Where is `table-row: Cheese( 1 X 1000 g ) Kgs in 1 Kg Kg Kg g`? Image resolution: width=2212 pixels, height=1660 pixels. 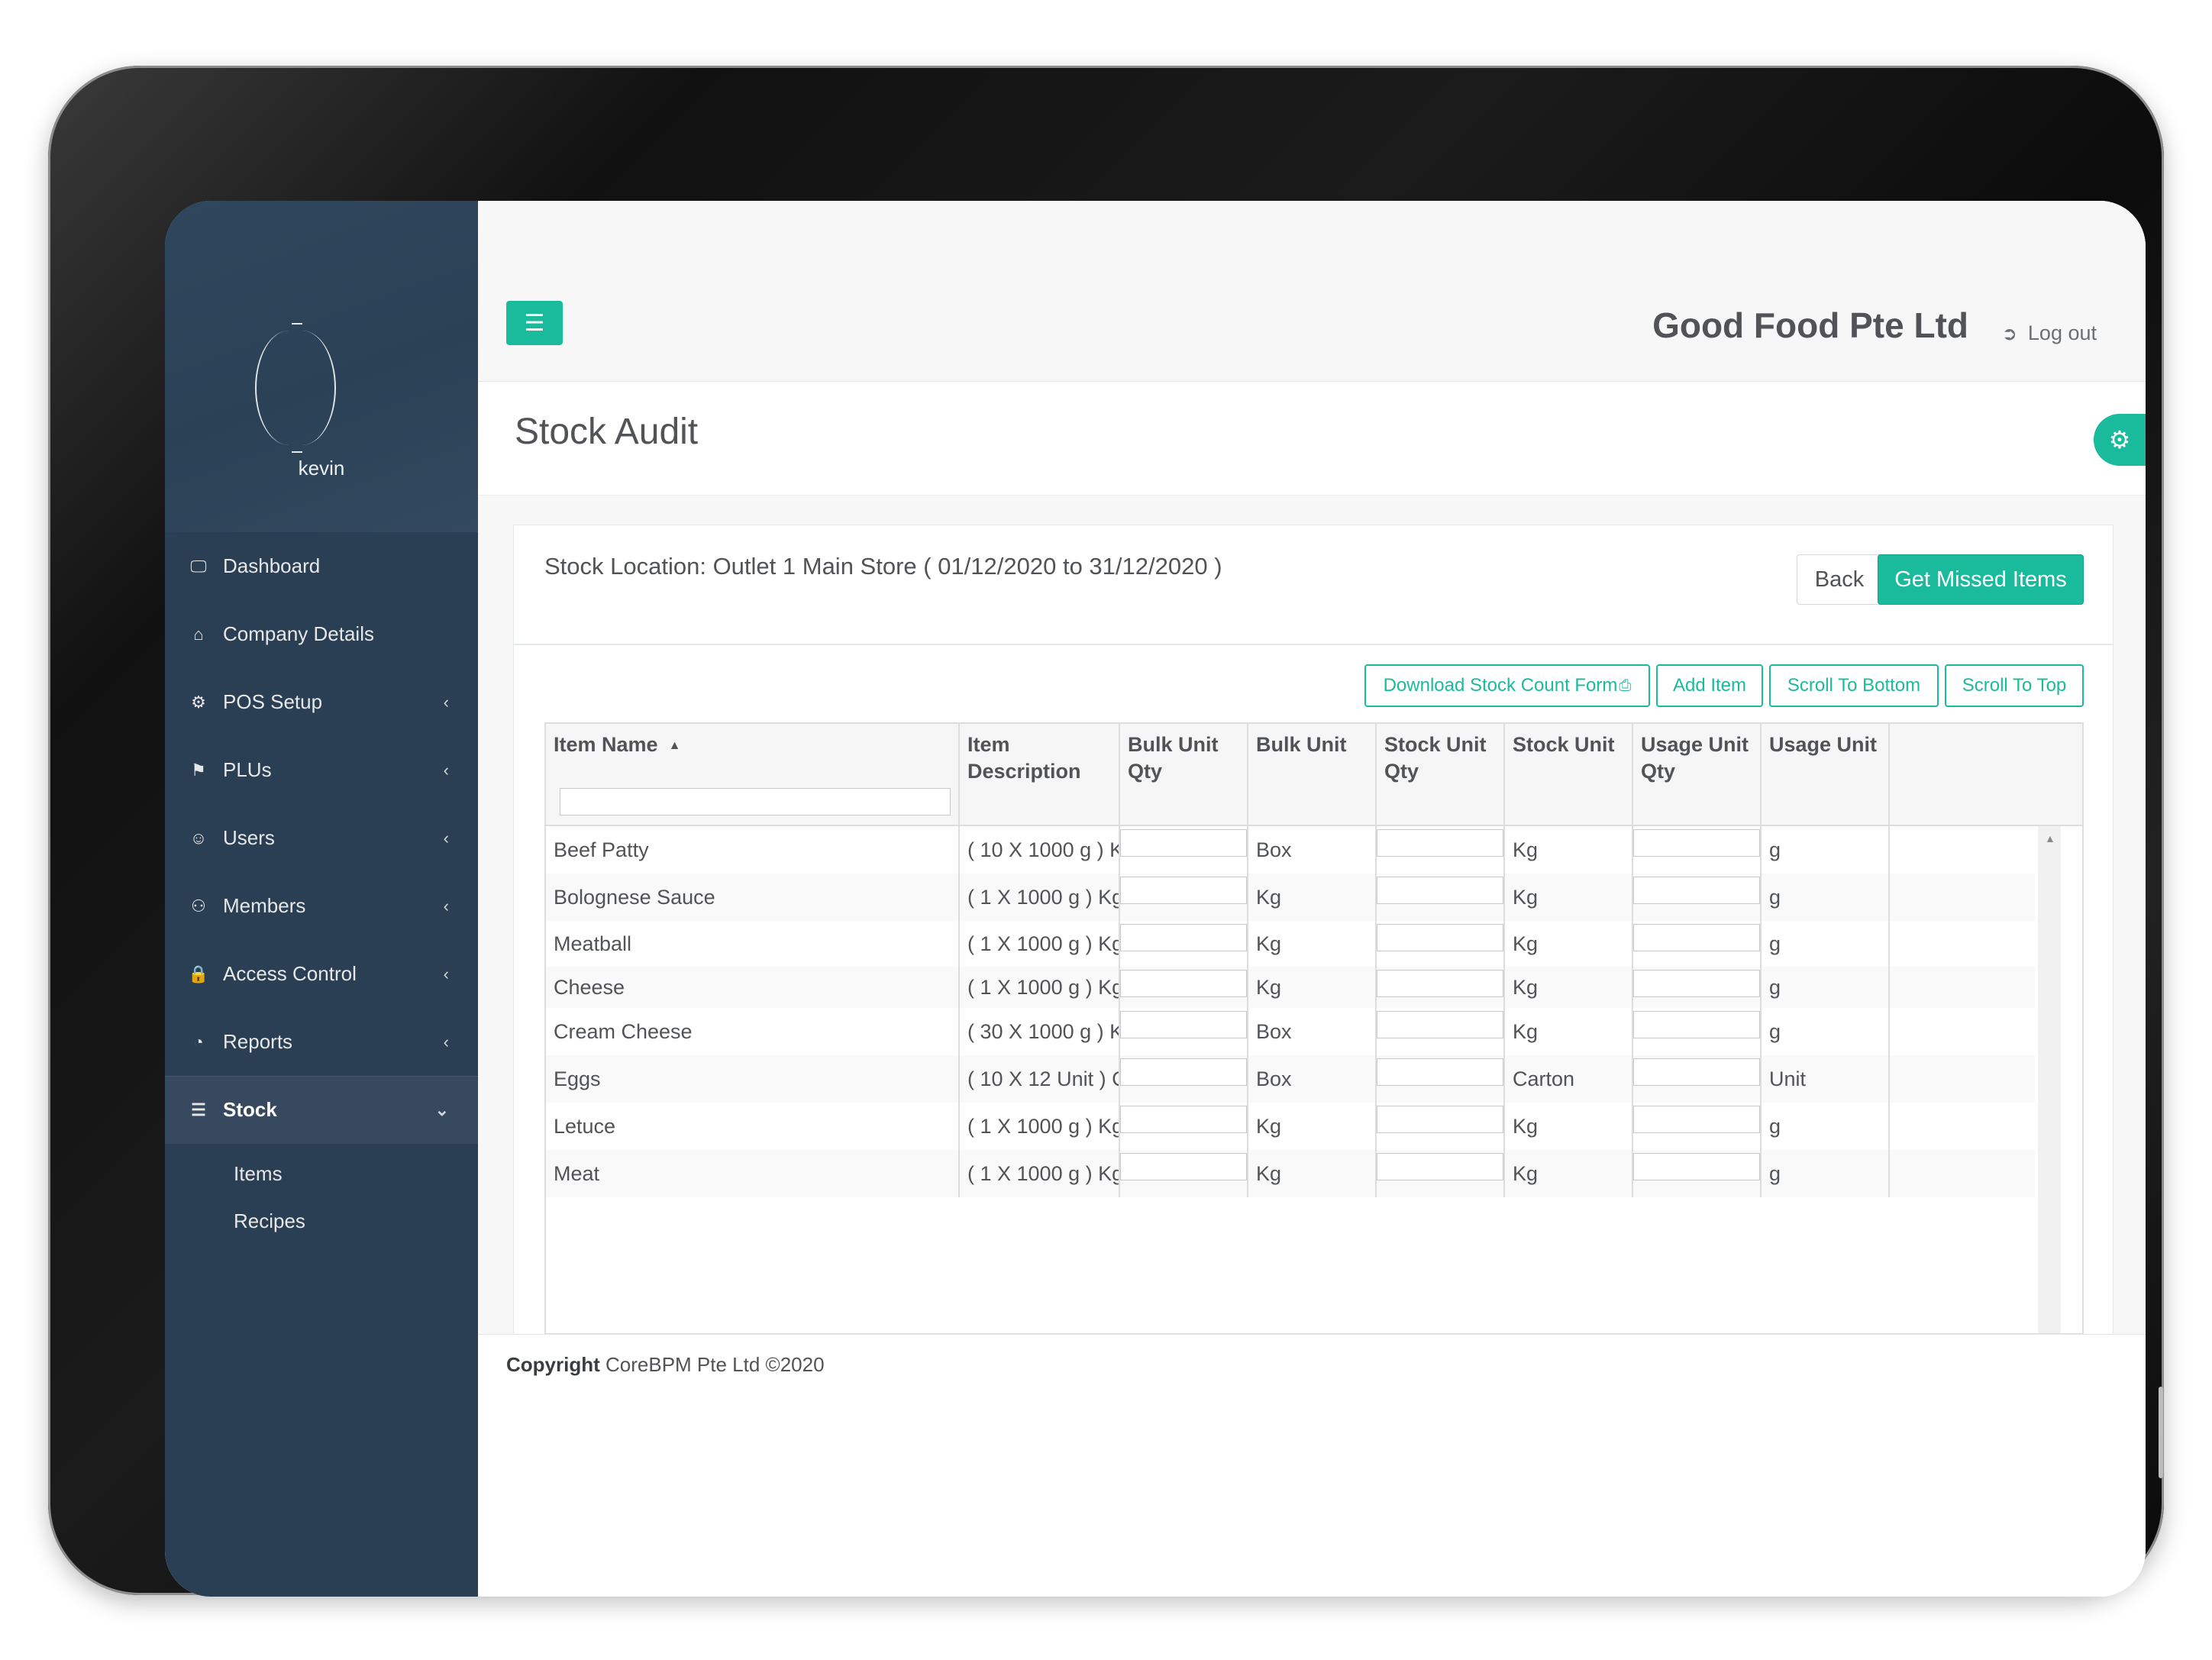
table-row: Cheese( 1 X 1000 g ) Kgs in 1 Kg Kg Kg g is located at coordinates (1290, 987).